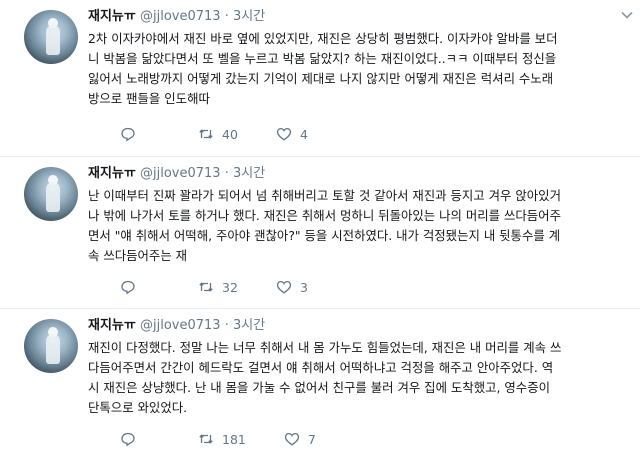  I want to click on like-count: 4, so click(304, 134).